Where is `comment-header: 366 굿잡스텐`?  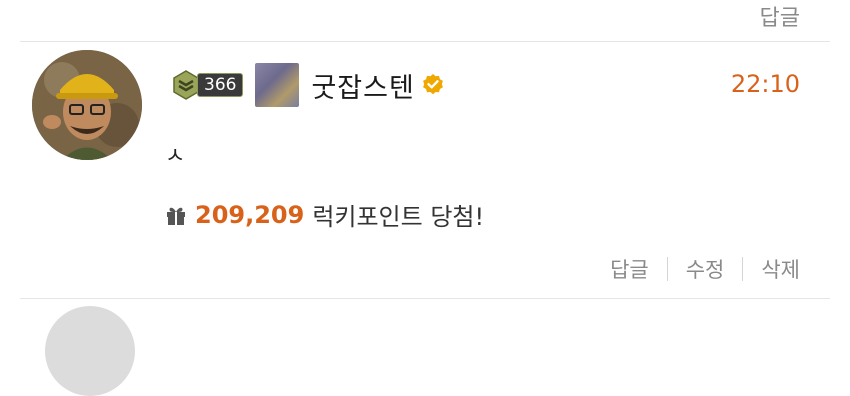
comment-header: 366 굿잡스텐 is located at coordinates (308, 85).